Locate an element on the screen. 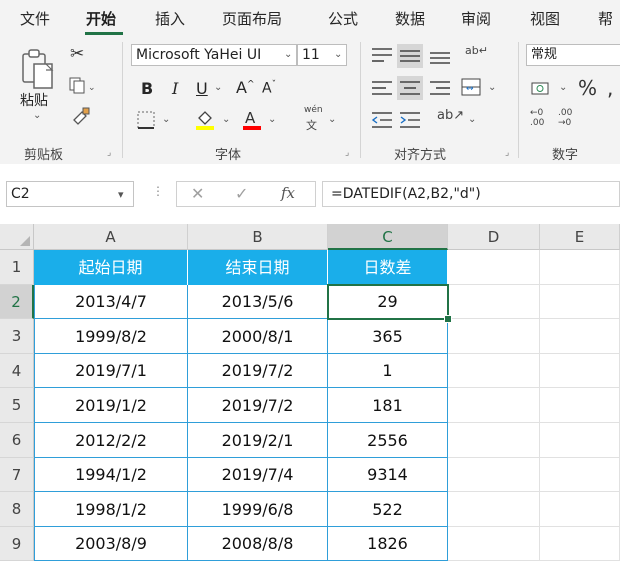 This screenshot has height=561, width=620. cell-c: 1 is located at coordinates (388, 371).